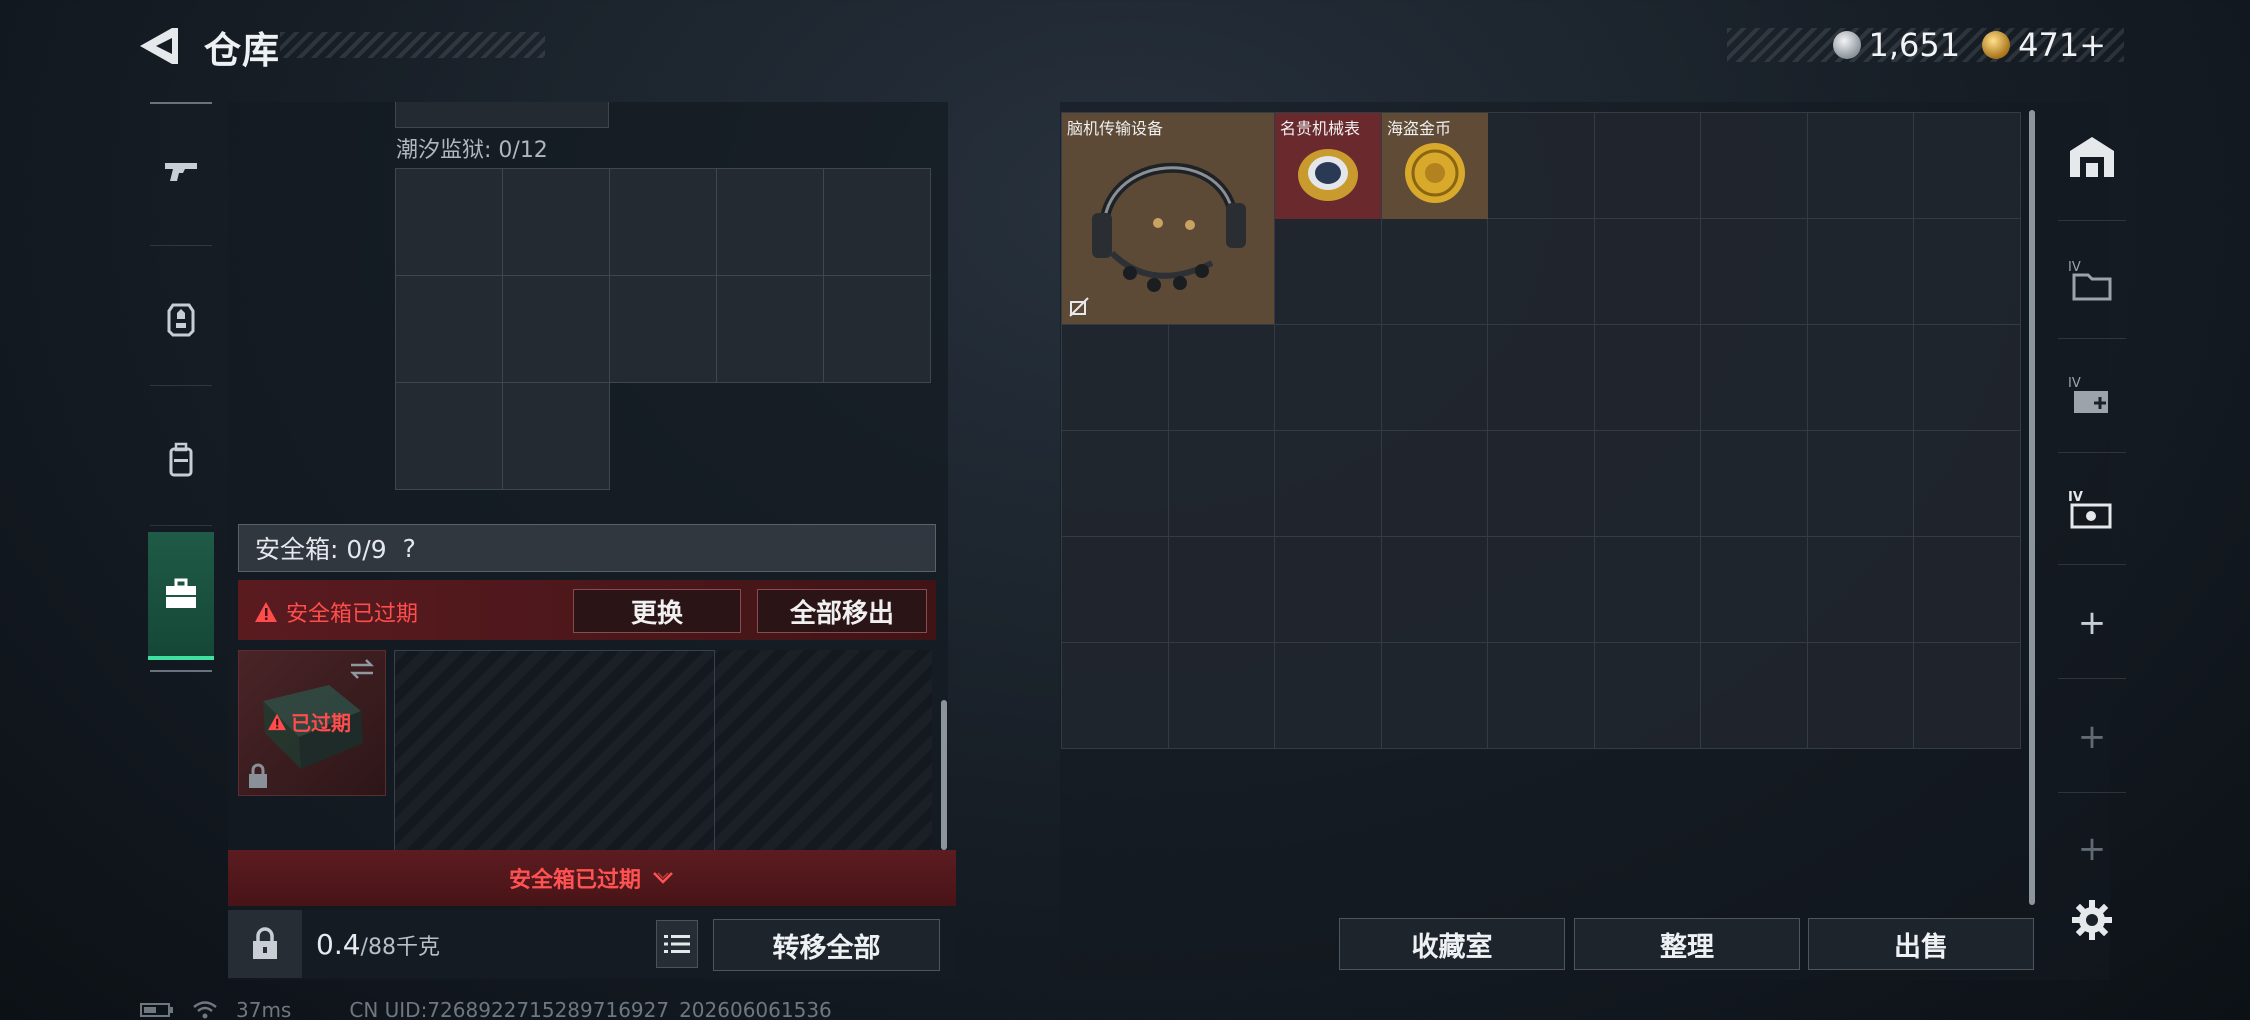 The height and width of the screenshot is (1020, 2250). Describe the element at coordinates (352, 614) in the screenshot. I see `safebox-expired-text: 安全箱已过期` at that location.